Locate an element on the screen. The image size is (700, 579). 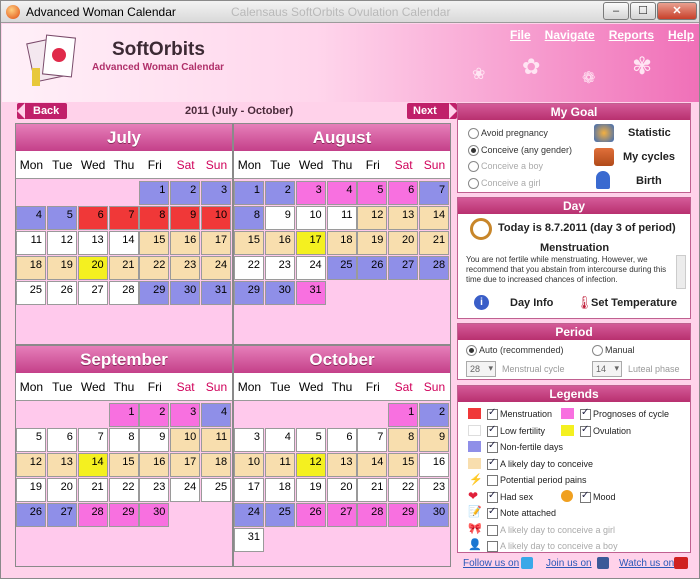
facebook-icon is located at coordinates (603, 563).